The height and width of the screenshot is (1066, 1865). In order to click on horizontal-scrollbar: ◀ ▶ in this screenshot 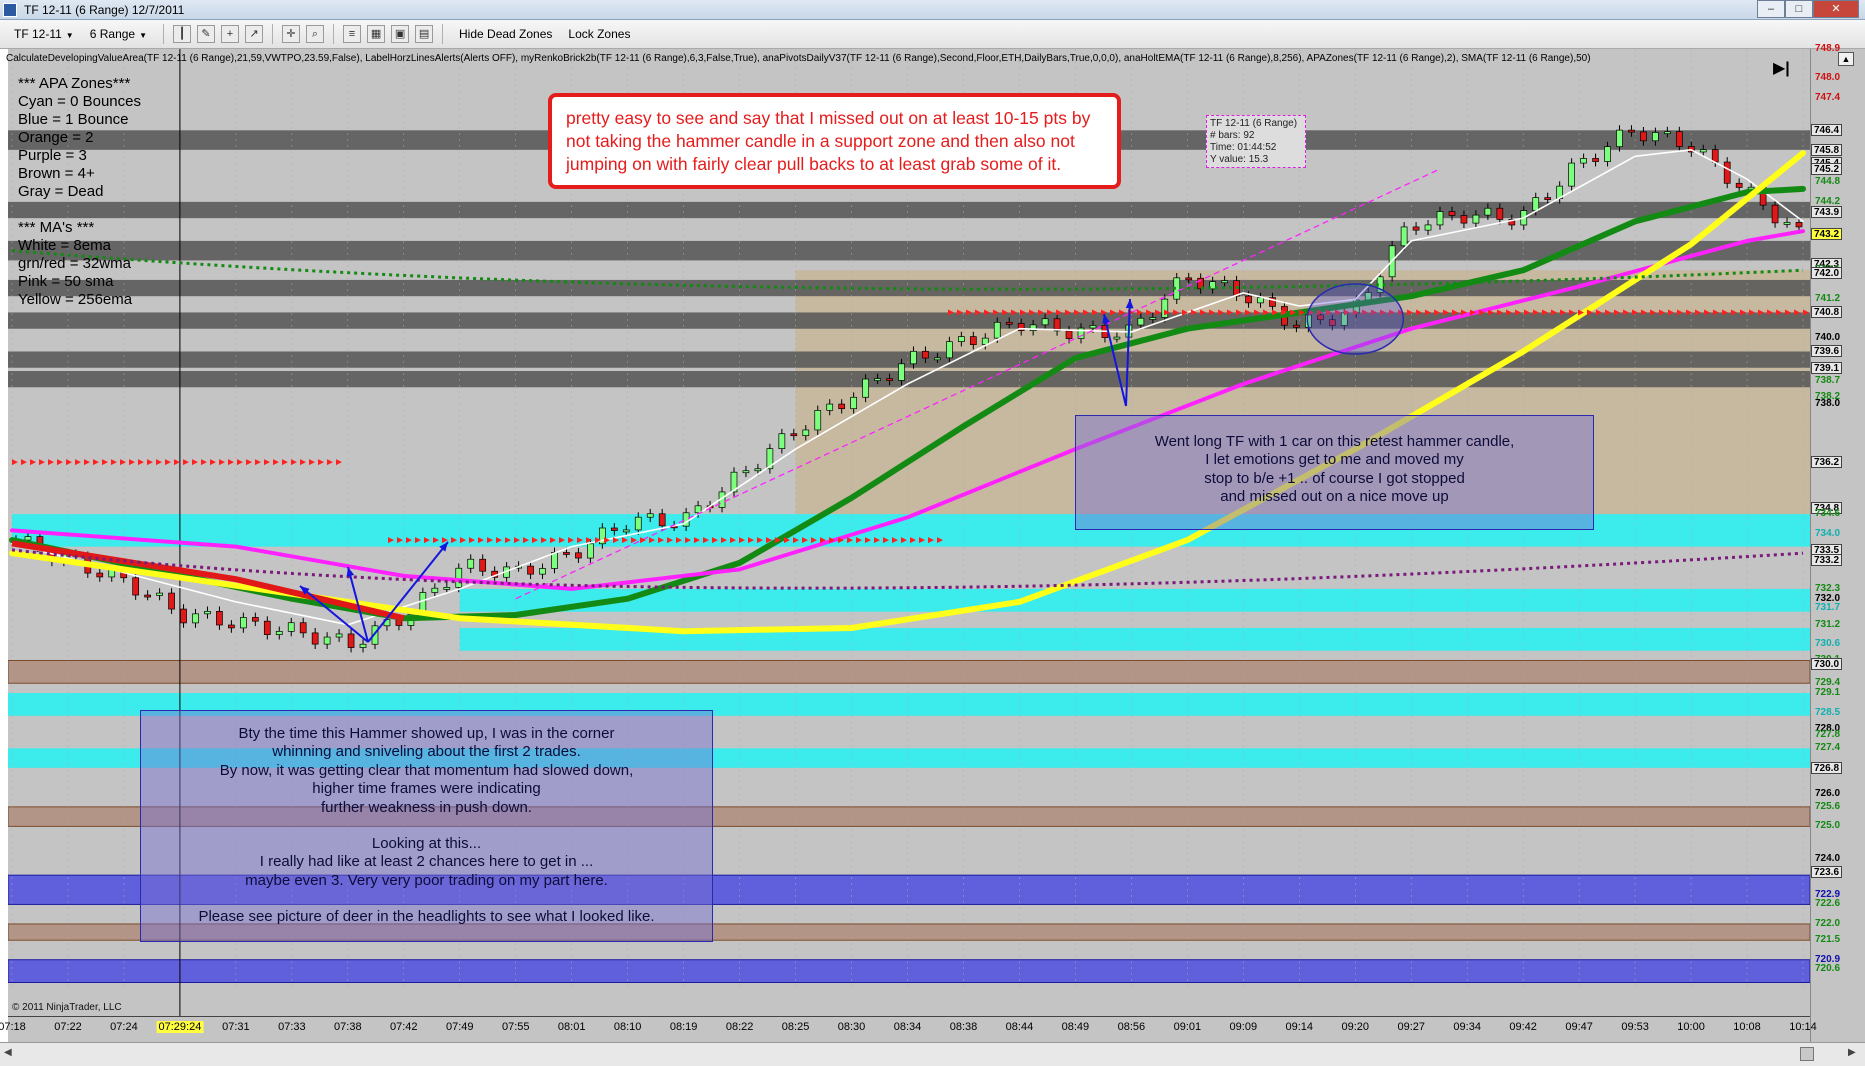, I will do `click(932, 1054)`.